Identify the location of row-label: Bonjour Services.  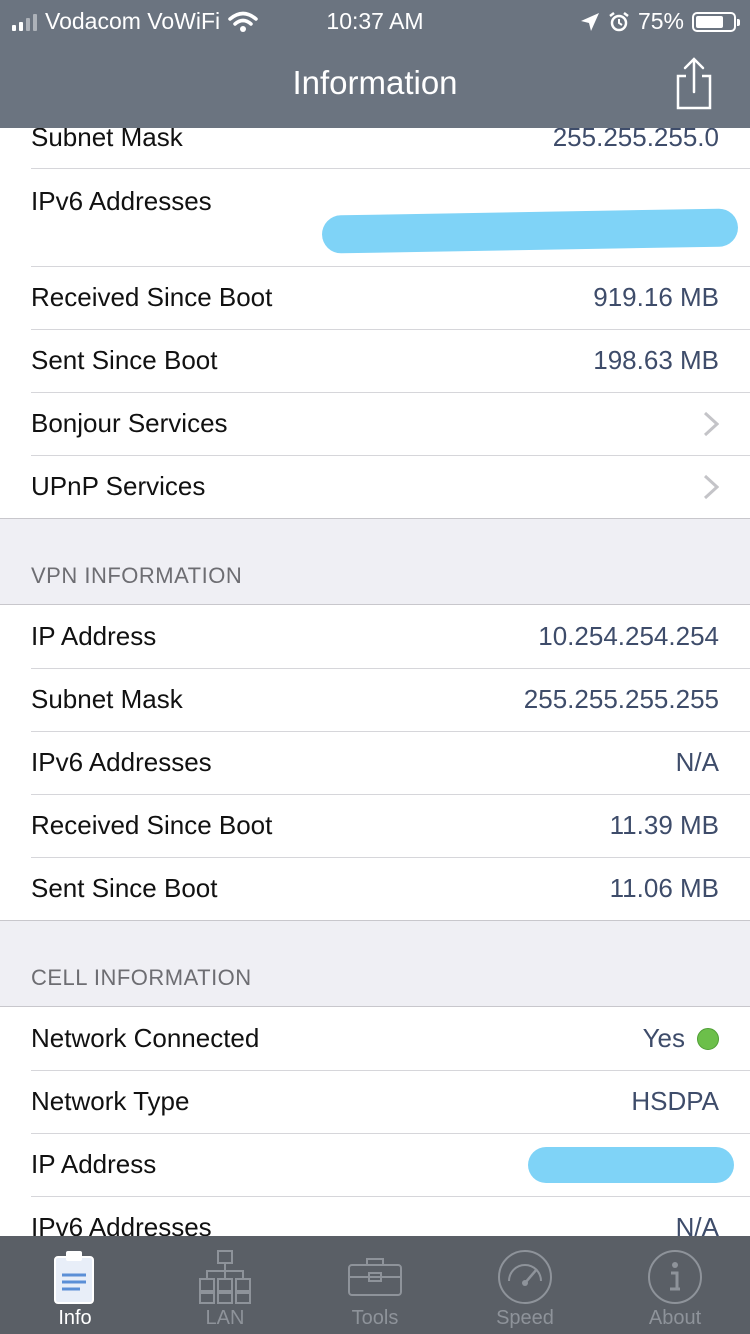
(129, 423).